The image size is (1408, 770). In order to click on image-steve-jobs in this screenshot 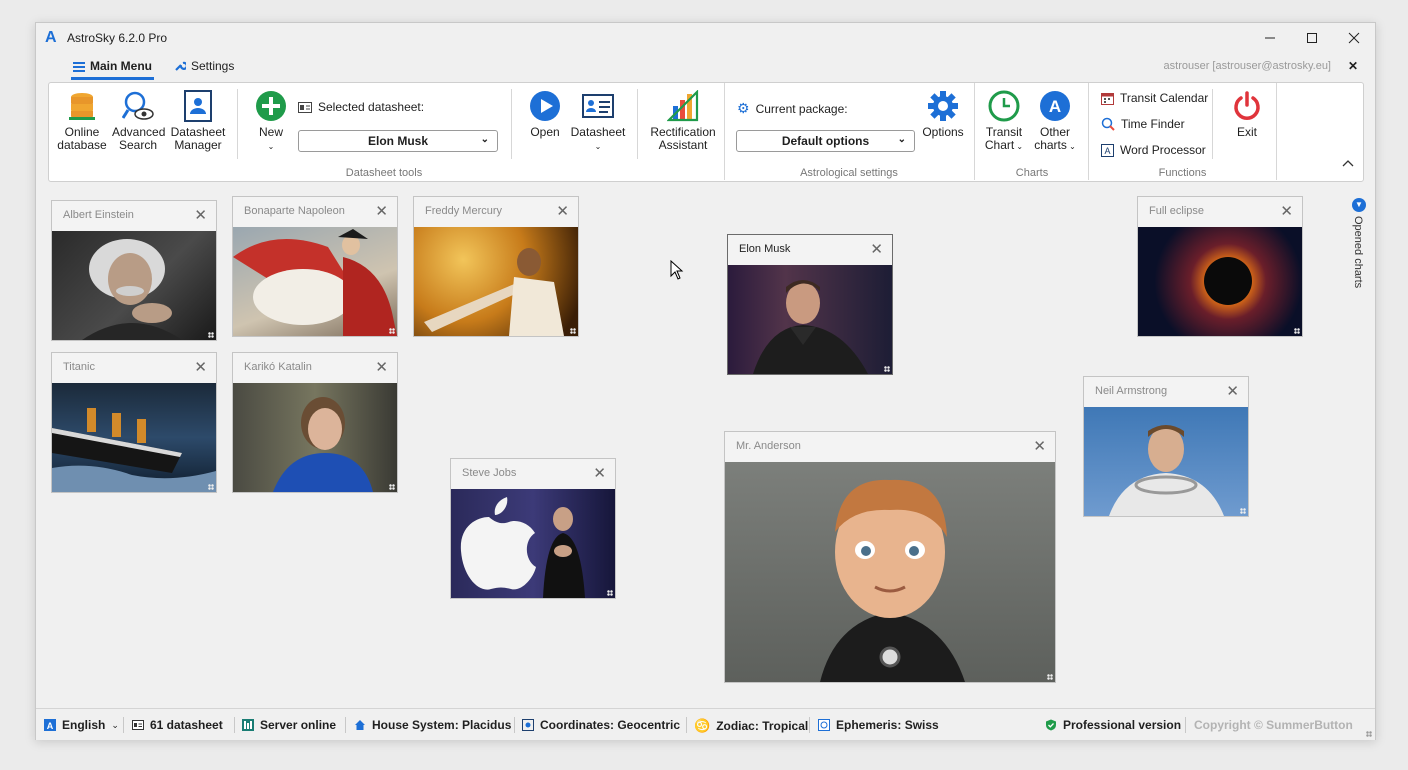, I will do `click(522, 547)`.